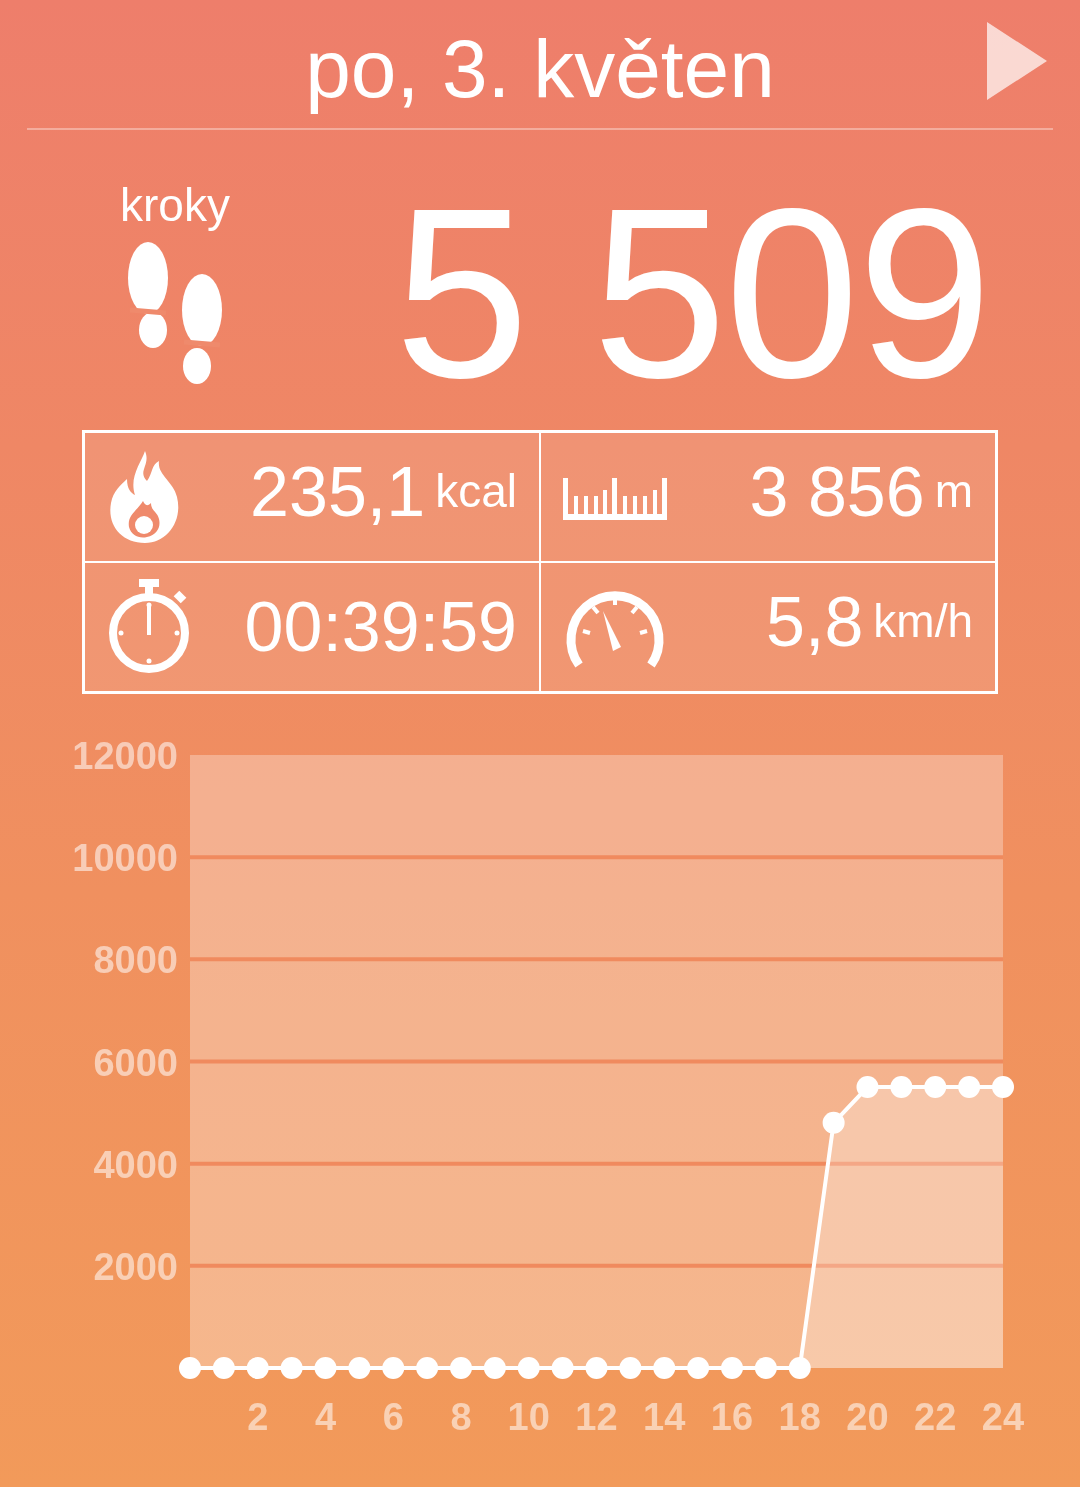 The image size is (1080, 1487). I want to click on x-axis-label: 16, so click(732, 1417).